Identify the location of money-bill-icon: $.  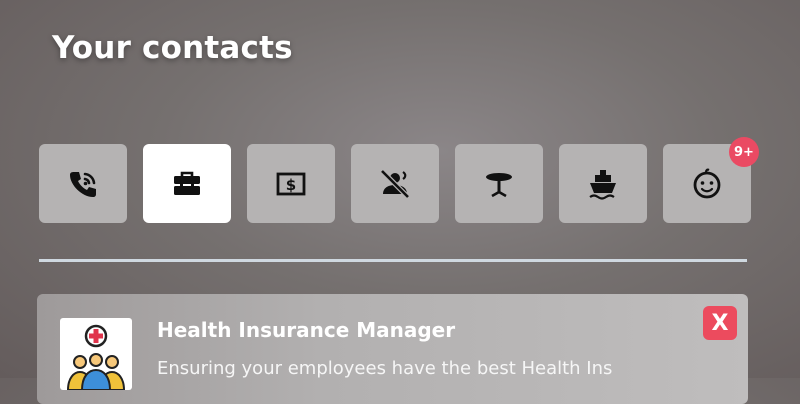
(291, 183).